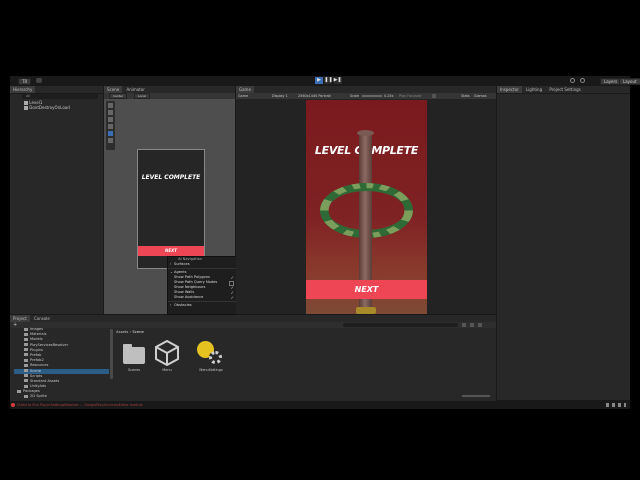  I want to click on tab-console: Console, so click(42, 318).